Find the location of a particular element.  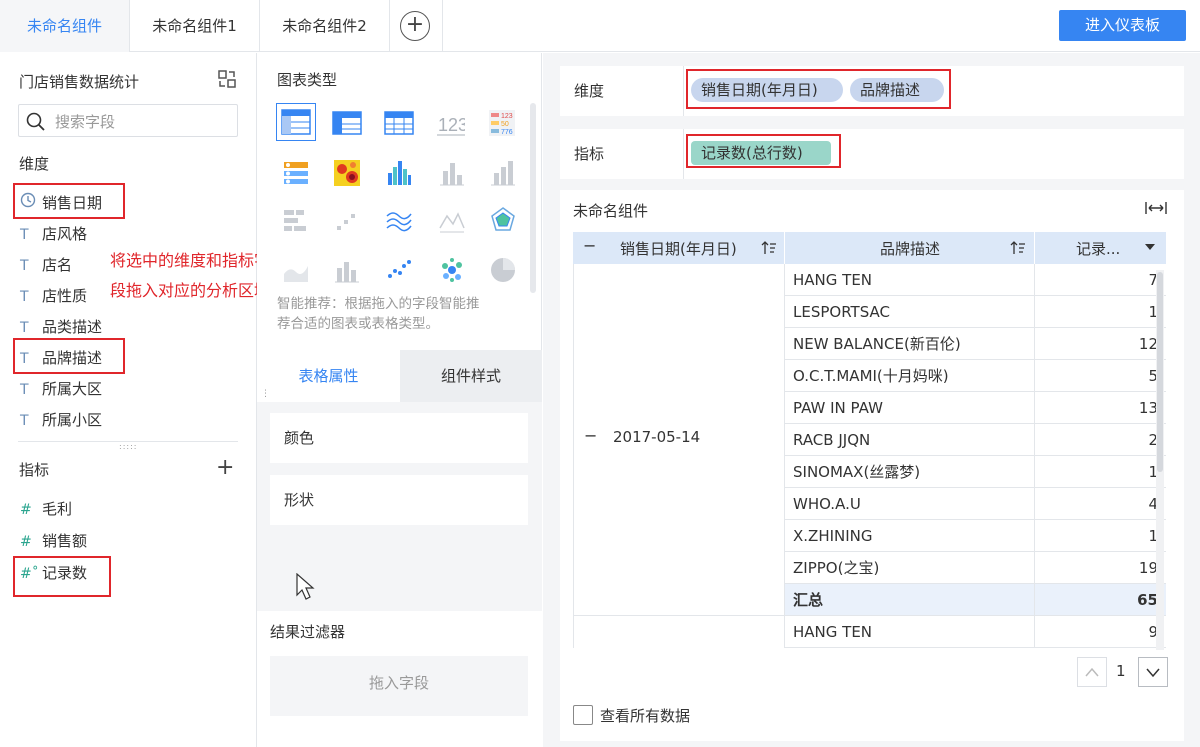

scatter-plot-icon is located at coordinates (399, 270).